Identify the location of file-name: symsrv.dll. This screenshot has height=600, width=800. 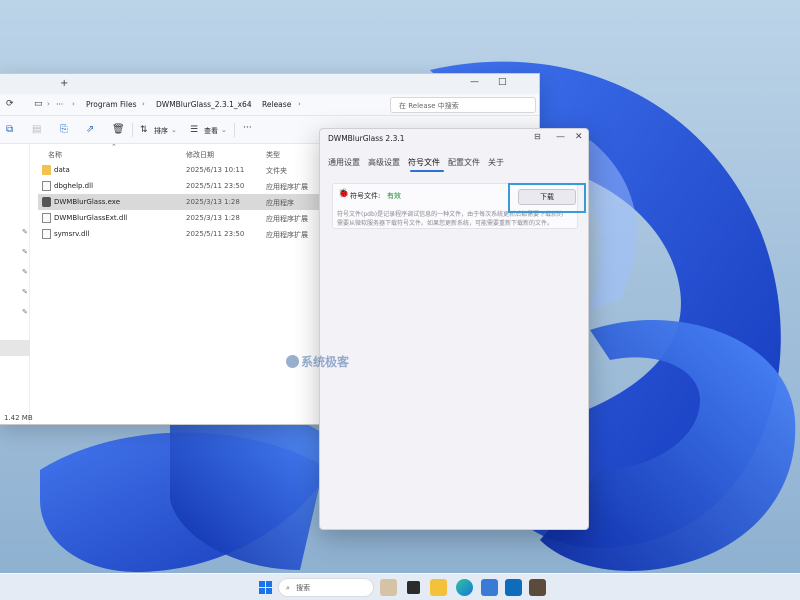
(72, 234).